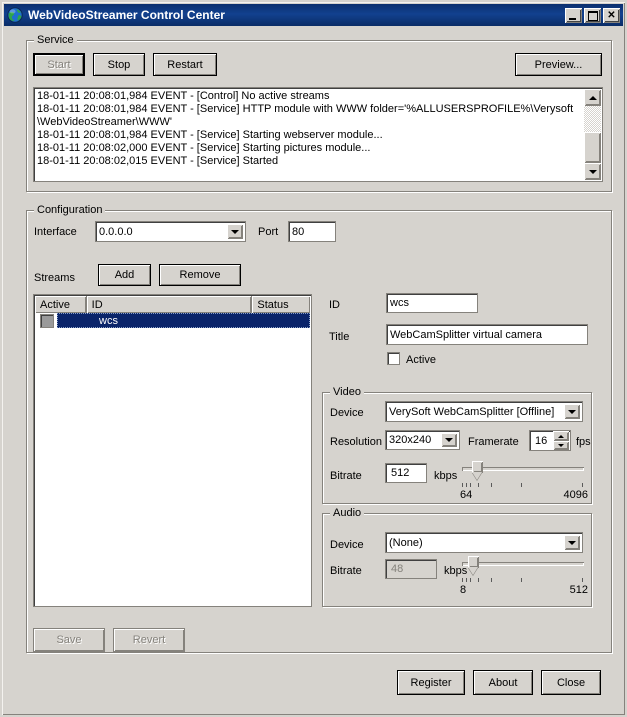 This screenshot has width=627, height=717. I want to click on table-row: wcs, so click(172, 320).